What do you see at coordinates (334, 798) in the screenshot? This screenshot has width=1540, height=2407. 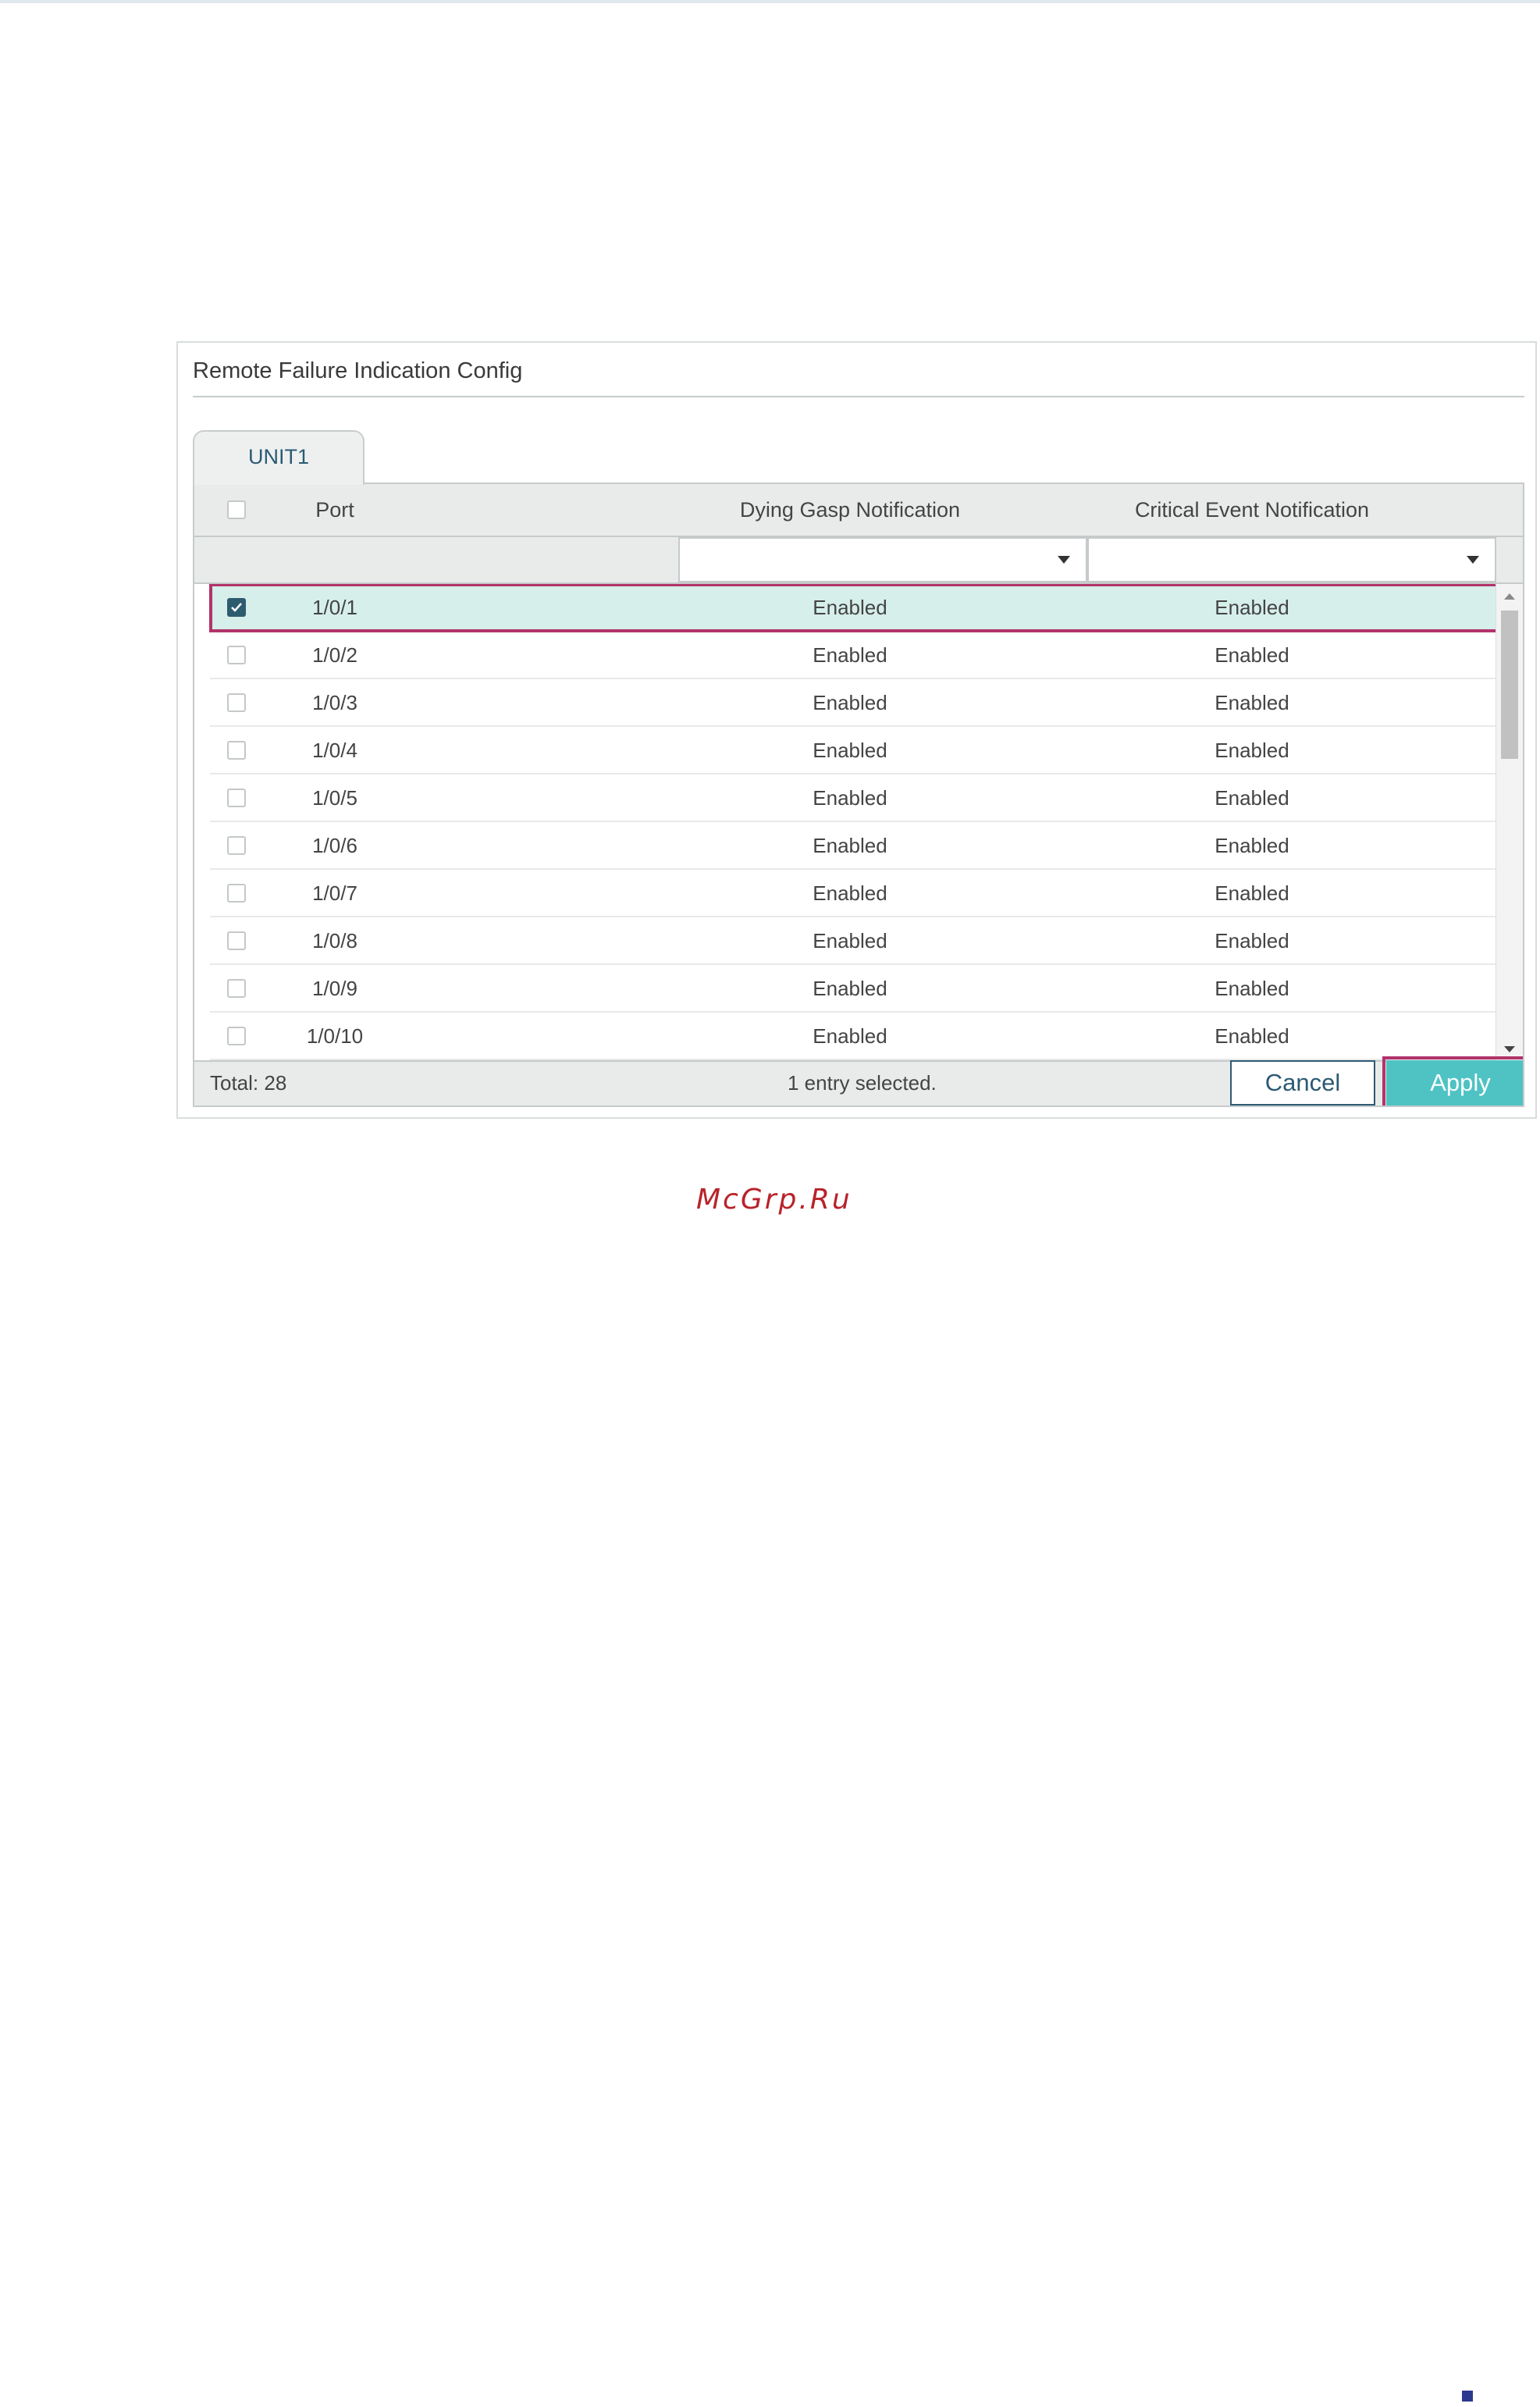 I see `cell-port: 1/0/5` at bounding box center [334, 798].